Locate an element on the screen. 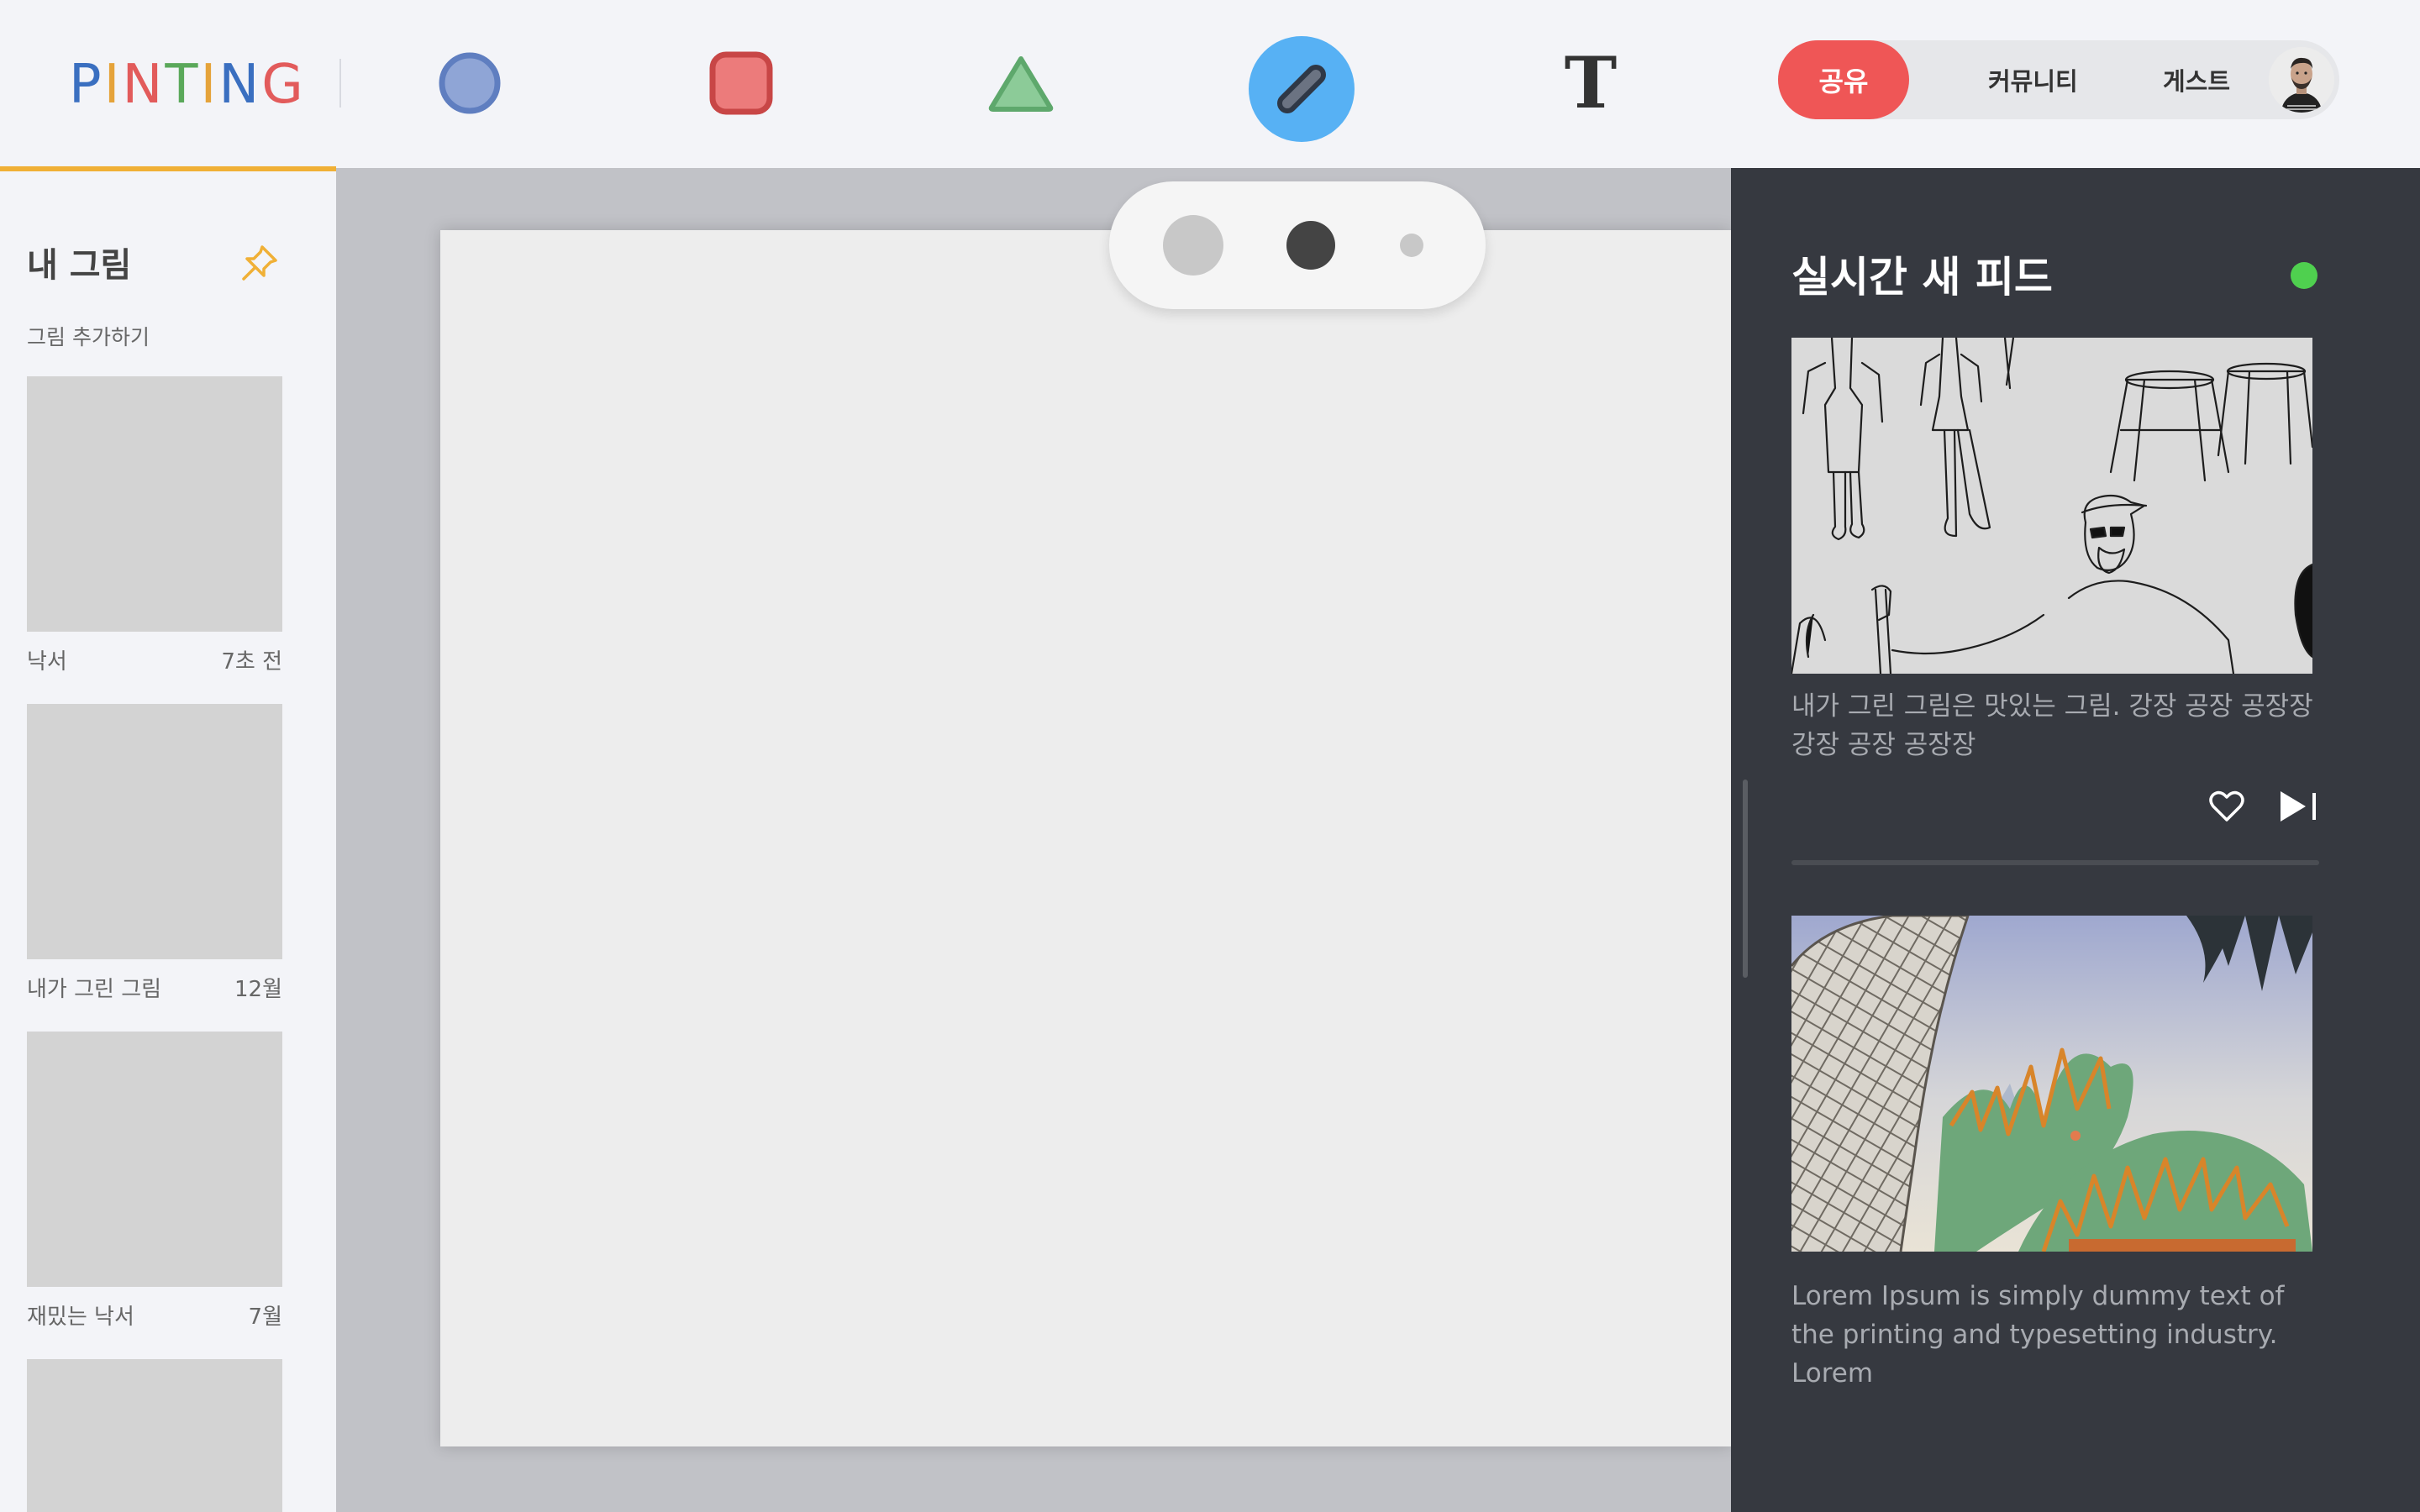 This screenshot has height=1512, width=2420. live-status-indicator is located at coordinates (2304, 275).